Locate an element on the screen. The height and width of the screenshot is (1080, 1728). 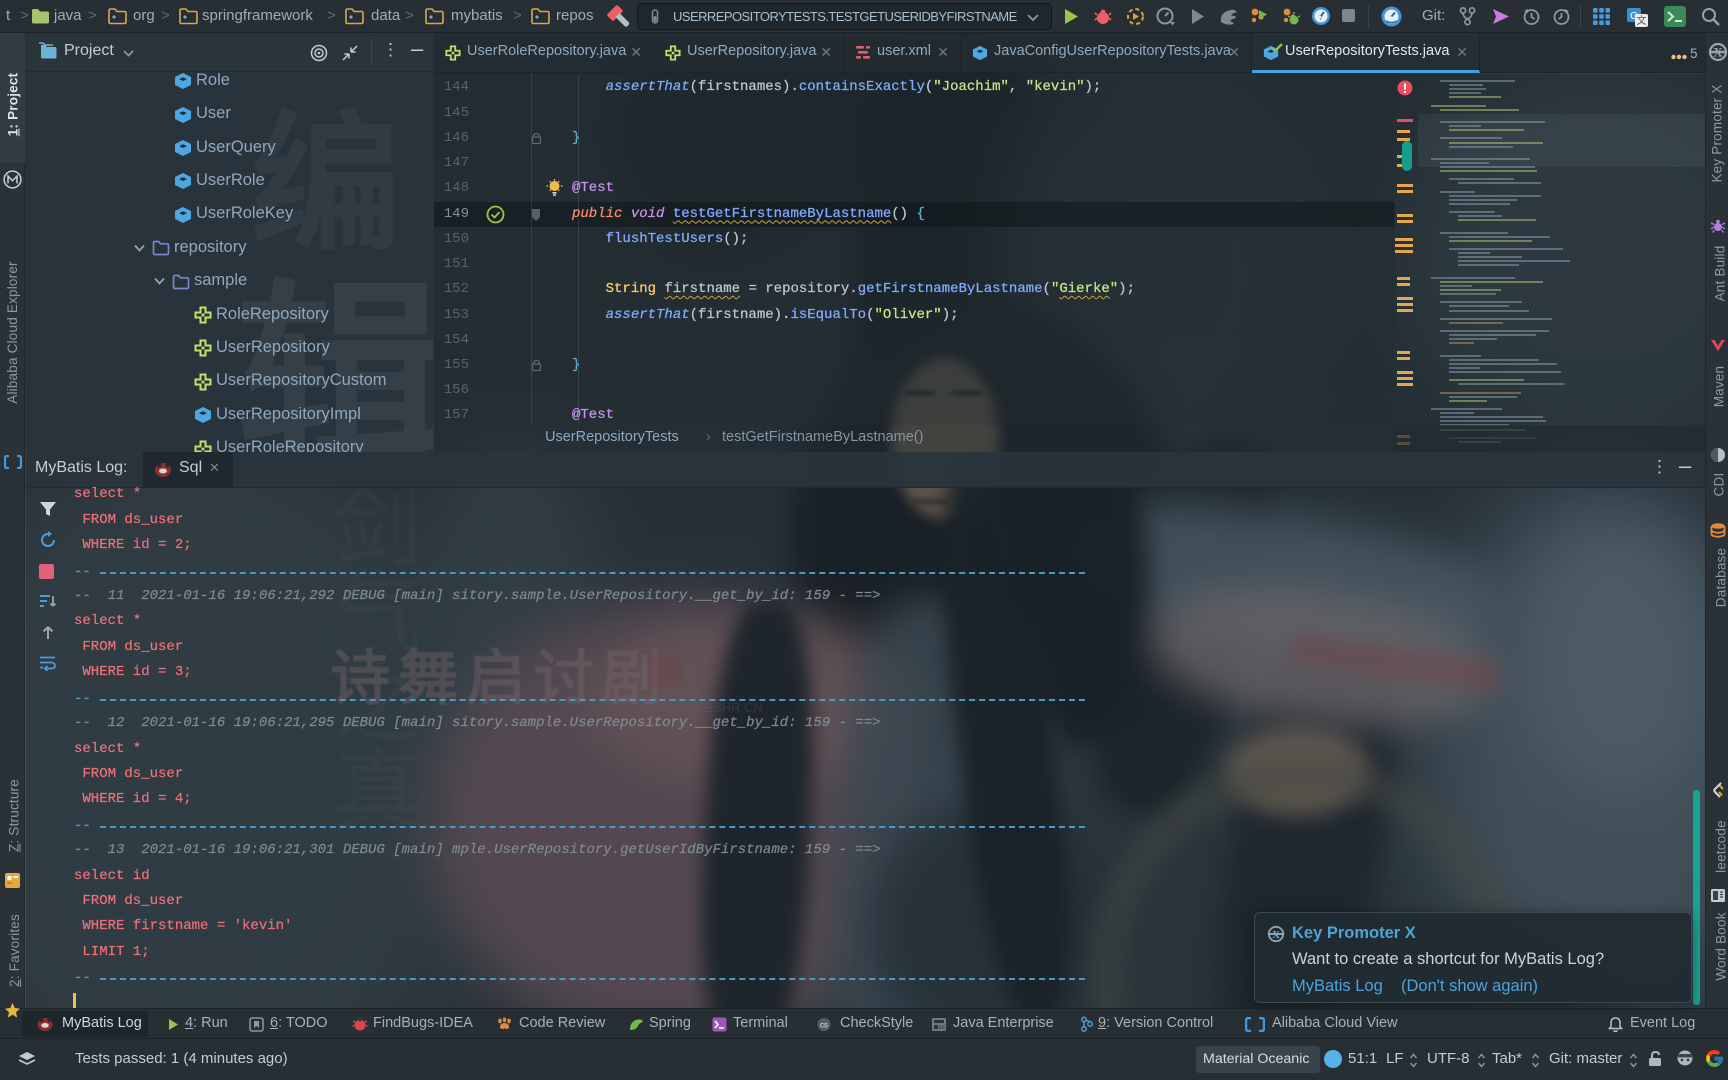
svg-text: 7 is located at coordinates (1321, 18).